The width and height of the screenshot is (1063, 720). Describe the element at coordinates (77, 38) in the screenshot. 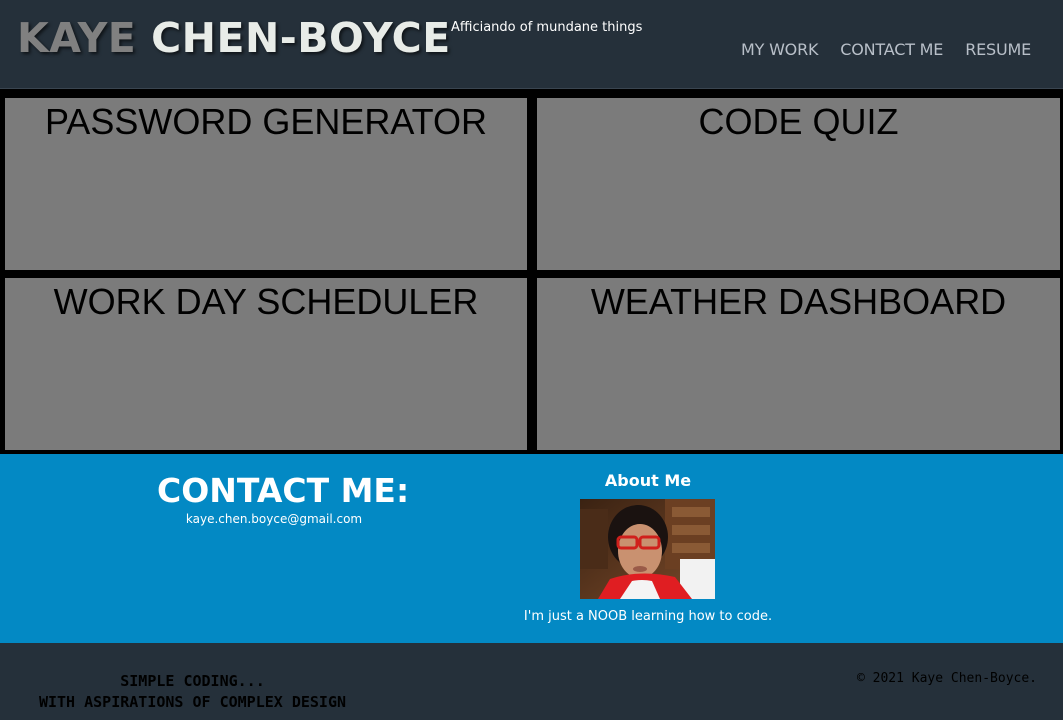

I see `brand-first-name: KAYE` at that location.